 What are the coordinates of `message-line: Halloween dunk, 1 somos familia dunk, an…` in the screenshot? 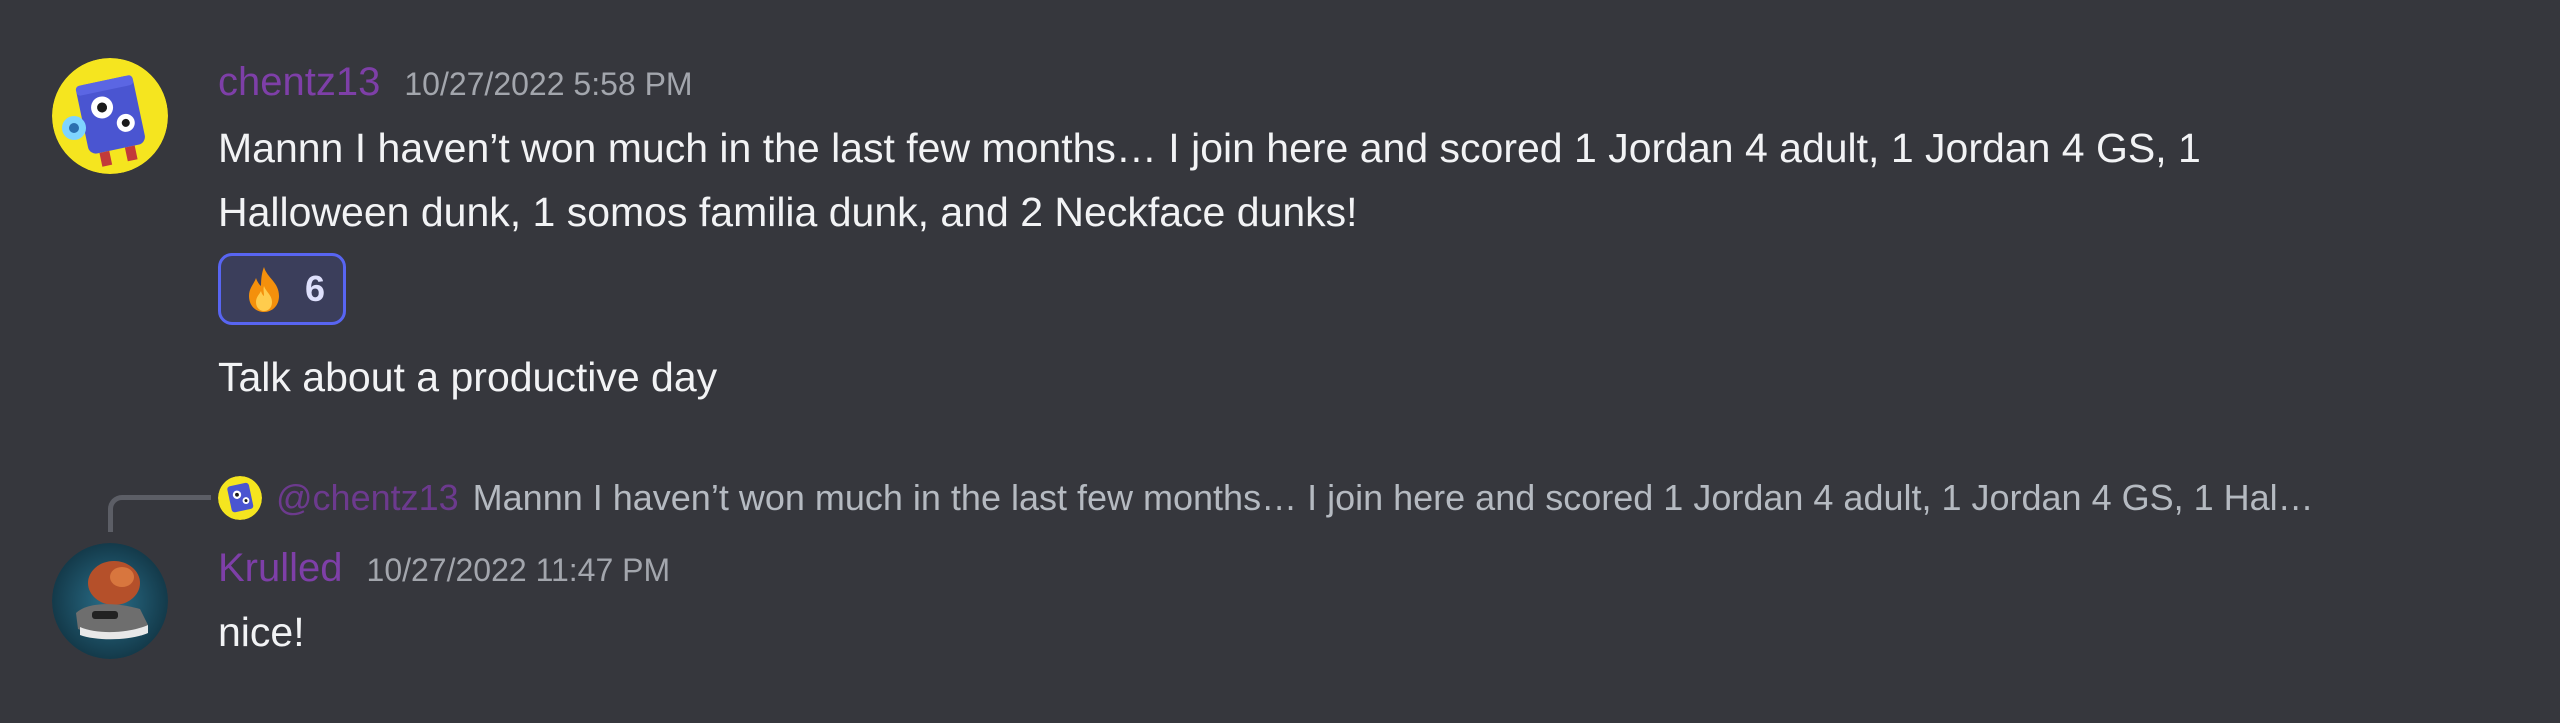 It's located at (788, 212).